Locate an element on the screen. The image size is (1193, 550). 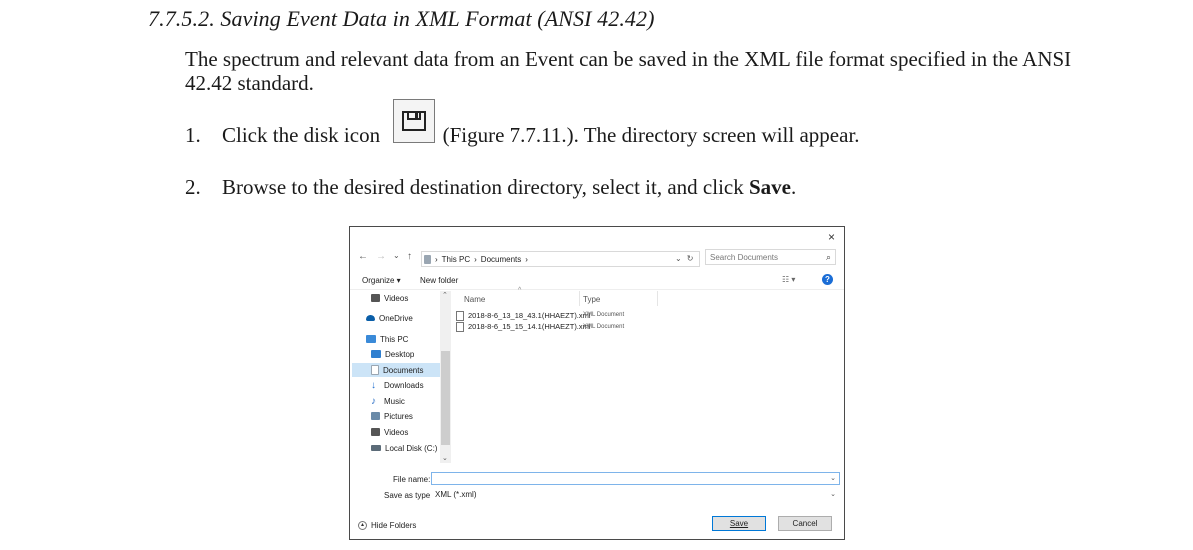
cancel-button: Cancel is located at coordinates (805, 523).